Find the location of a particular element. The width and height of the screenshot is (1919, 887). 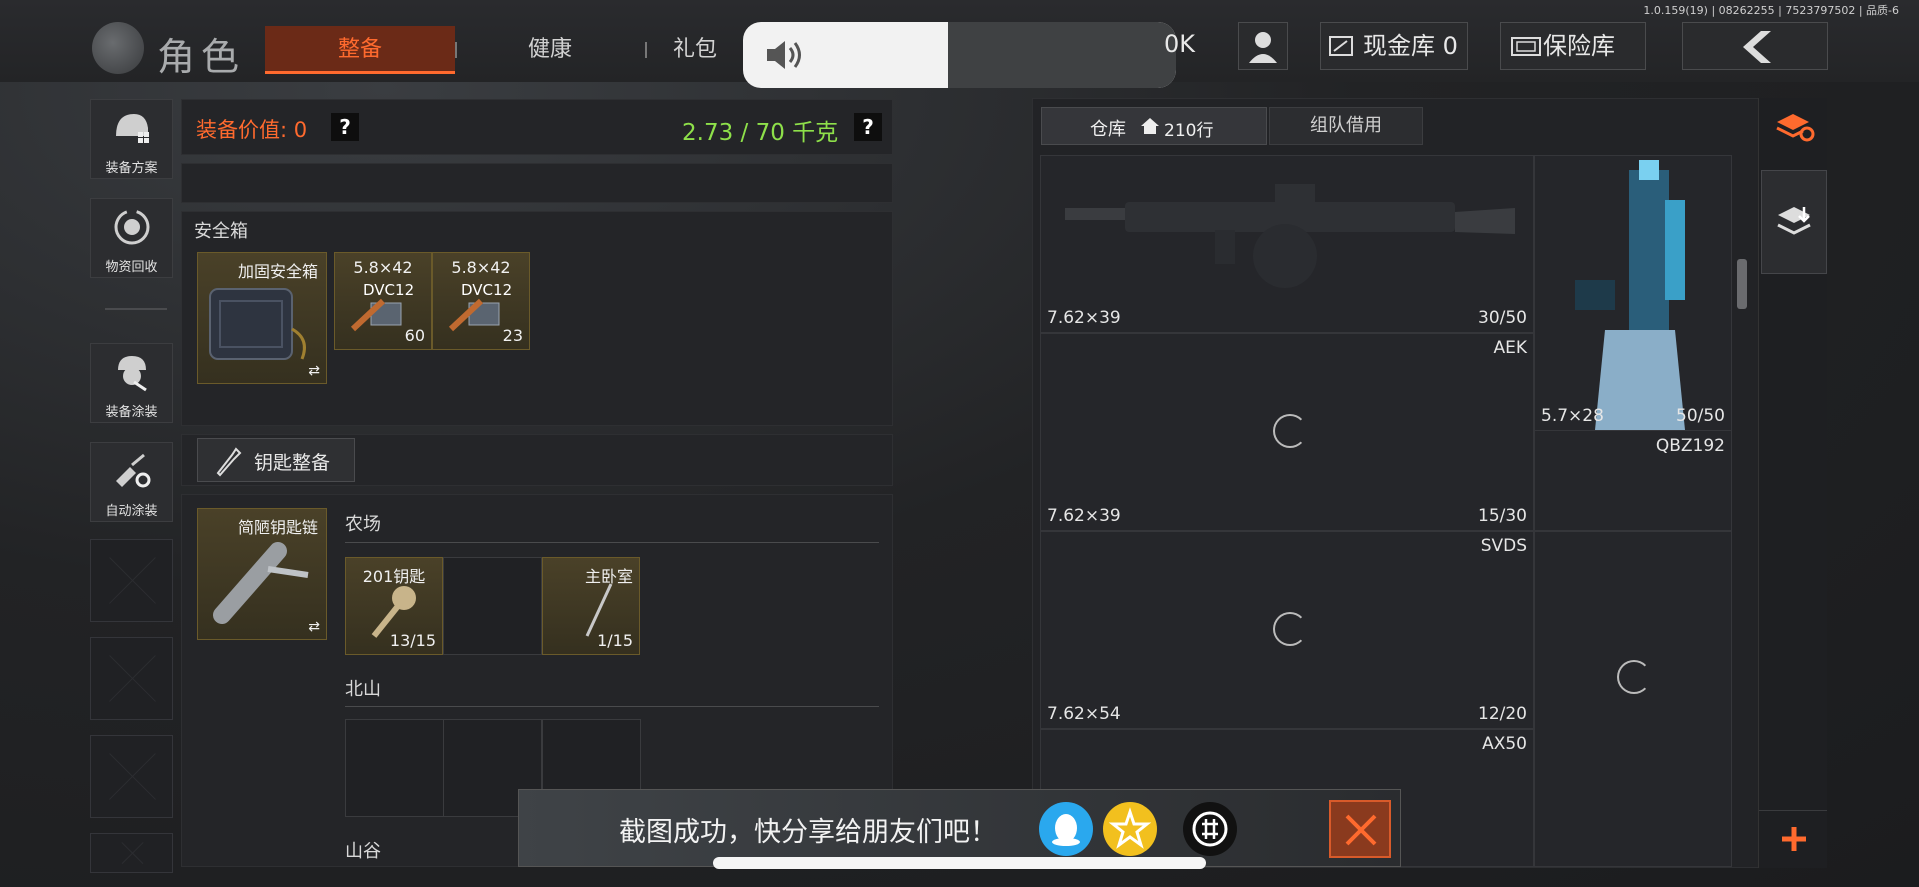

partial-value: 0K is located at coordinates (1180, 44).